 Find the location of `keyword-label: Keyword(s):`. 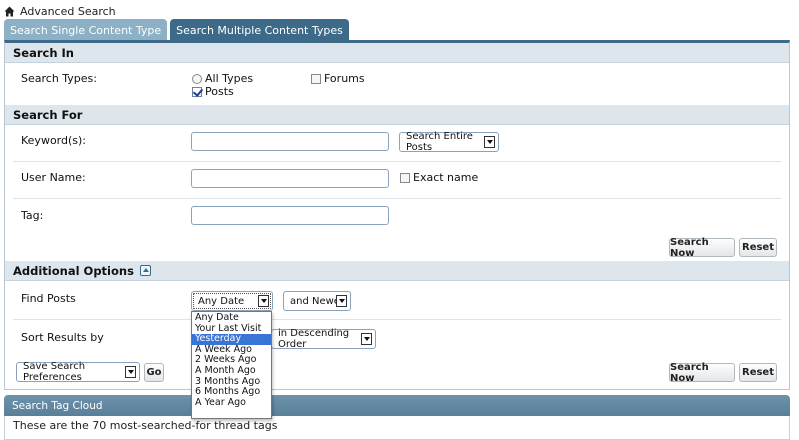

keyword-label: Keyword(s): is located at coordinates (54, 140).